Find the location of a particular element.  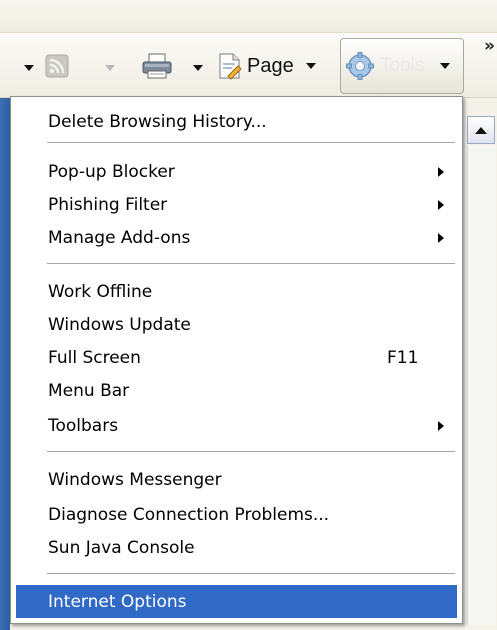

menu-item-toolbars: Toolbars is located at coordinates (236, 426).